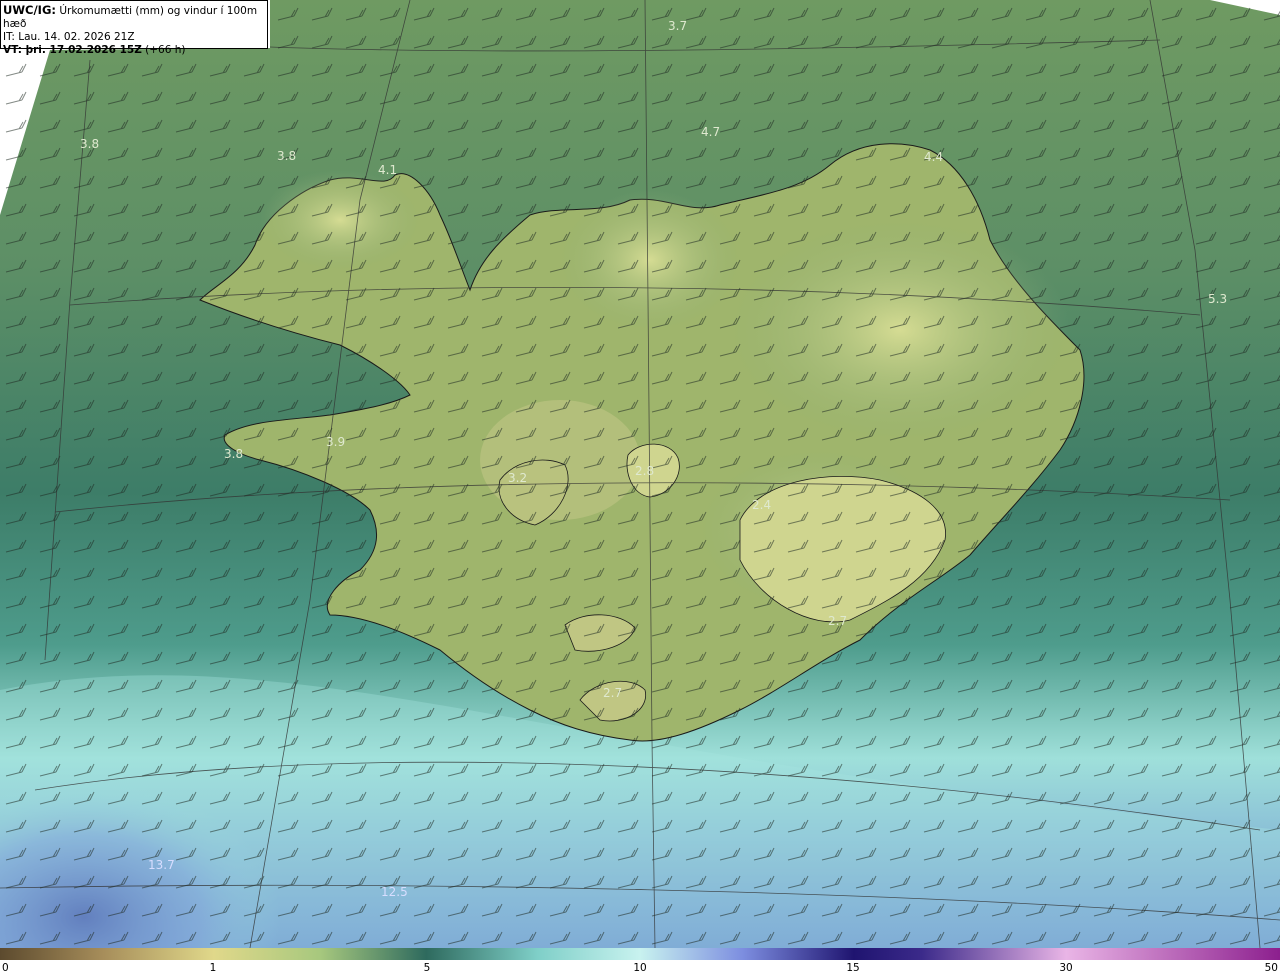 The height and width of the screenshot is (978, 1280). I want to click on colorbar-tick-15: 15, so click(853, 968).